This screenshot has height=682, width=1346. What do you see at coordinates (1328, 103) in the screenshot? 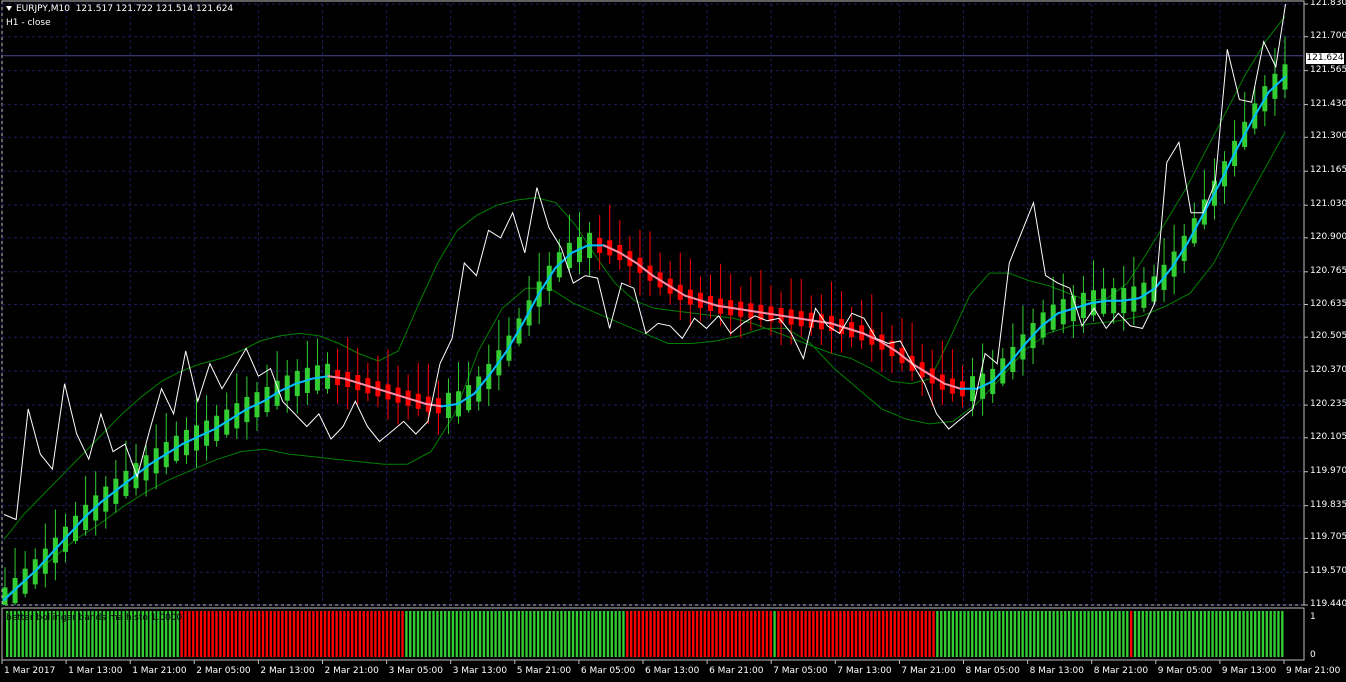
I see `y-tick-label: 121.430` at bounding box center [1328, 103].